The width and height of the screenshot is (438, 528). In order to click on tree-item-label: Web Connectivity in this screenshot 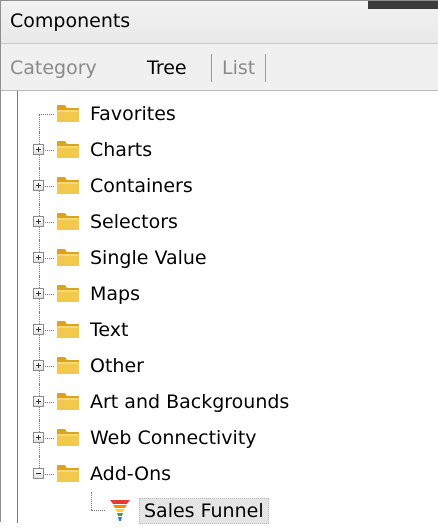, I will do `click(173, 438)`.